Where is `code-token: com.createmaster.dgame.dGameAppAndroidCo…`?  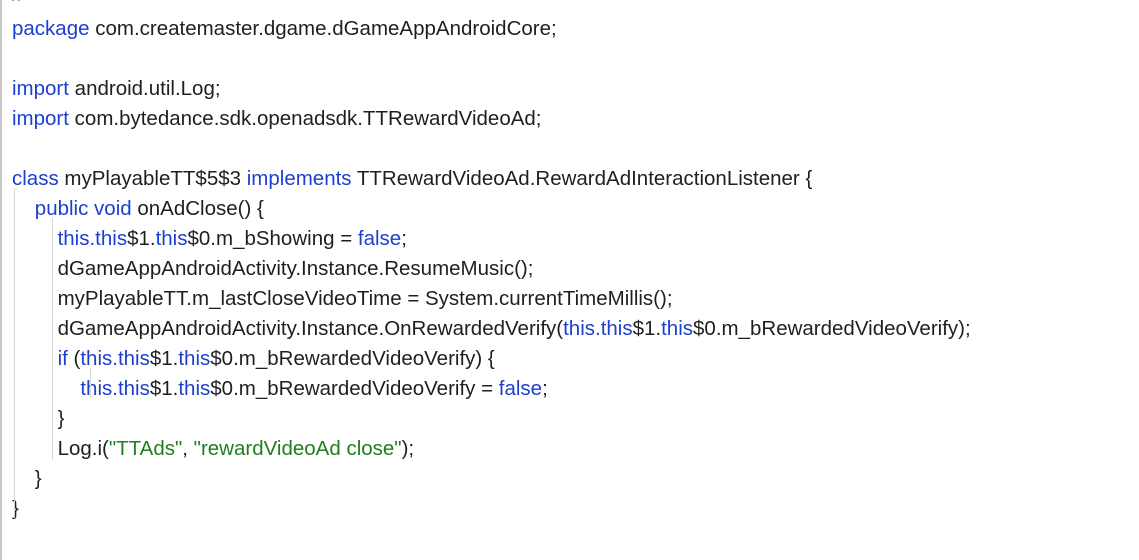
code-token: com.createmaster.dgame.dGameAppAndroidCo… is located at coordinates (323, 28).